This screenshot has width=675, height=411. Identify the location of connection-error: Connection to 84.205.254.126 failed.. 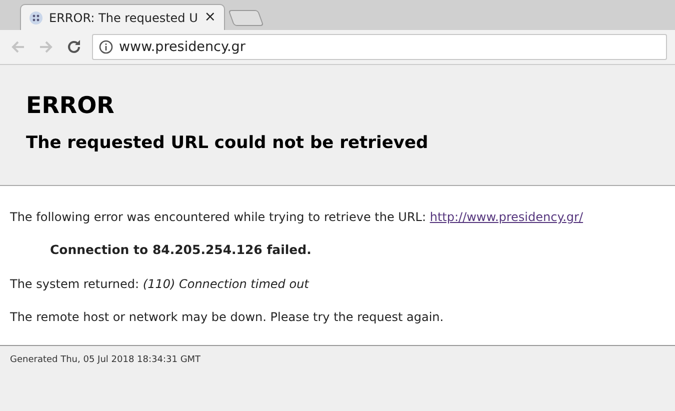
(180, 250).